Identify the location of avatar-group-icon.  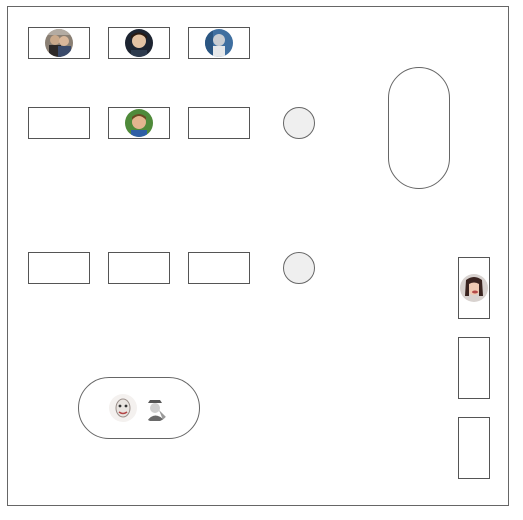
(59, 43).